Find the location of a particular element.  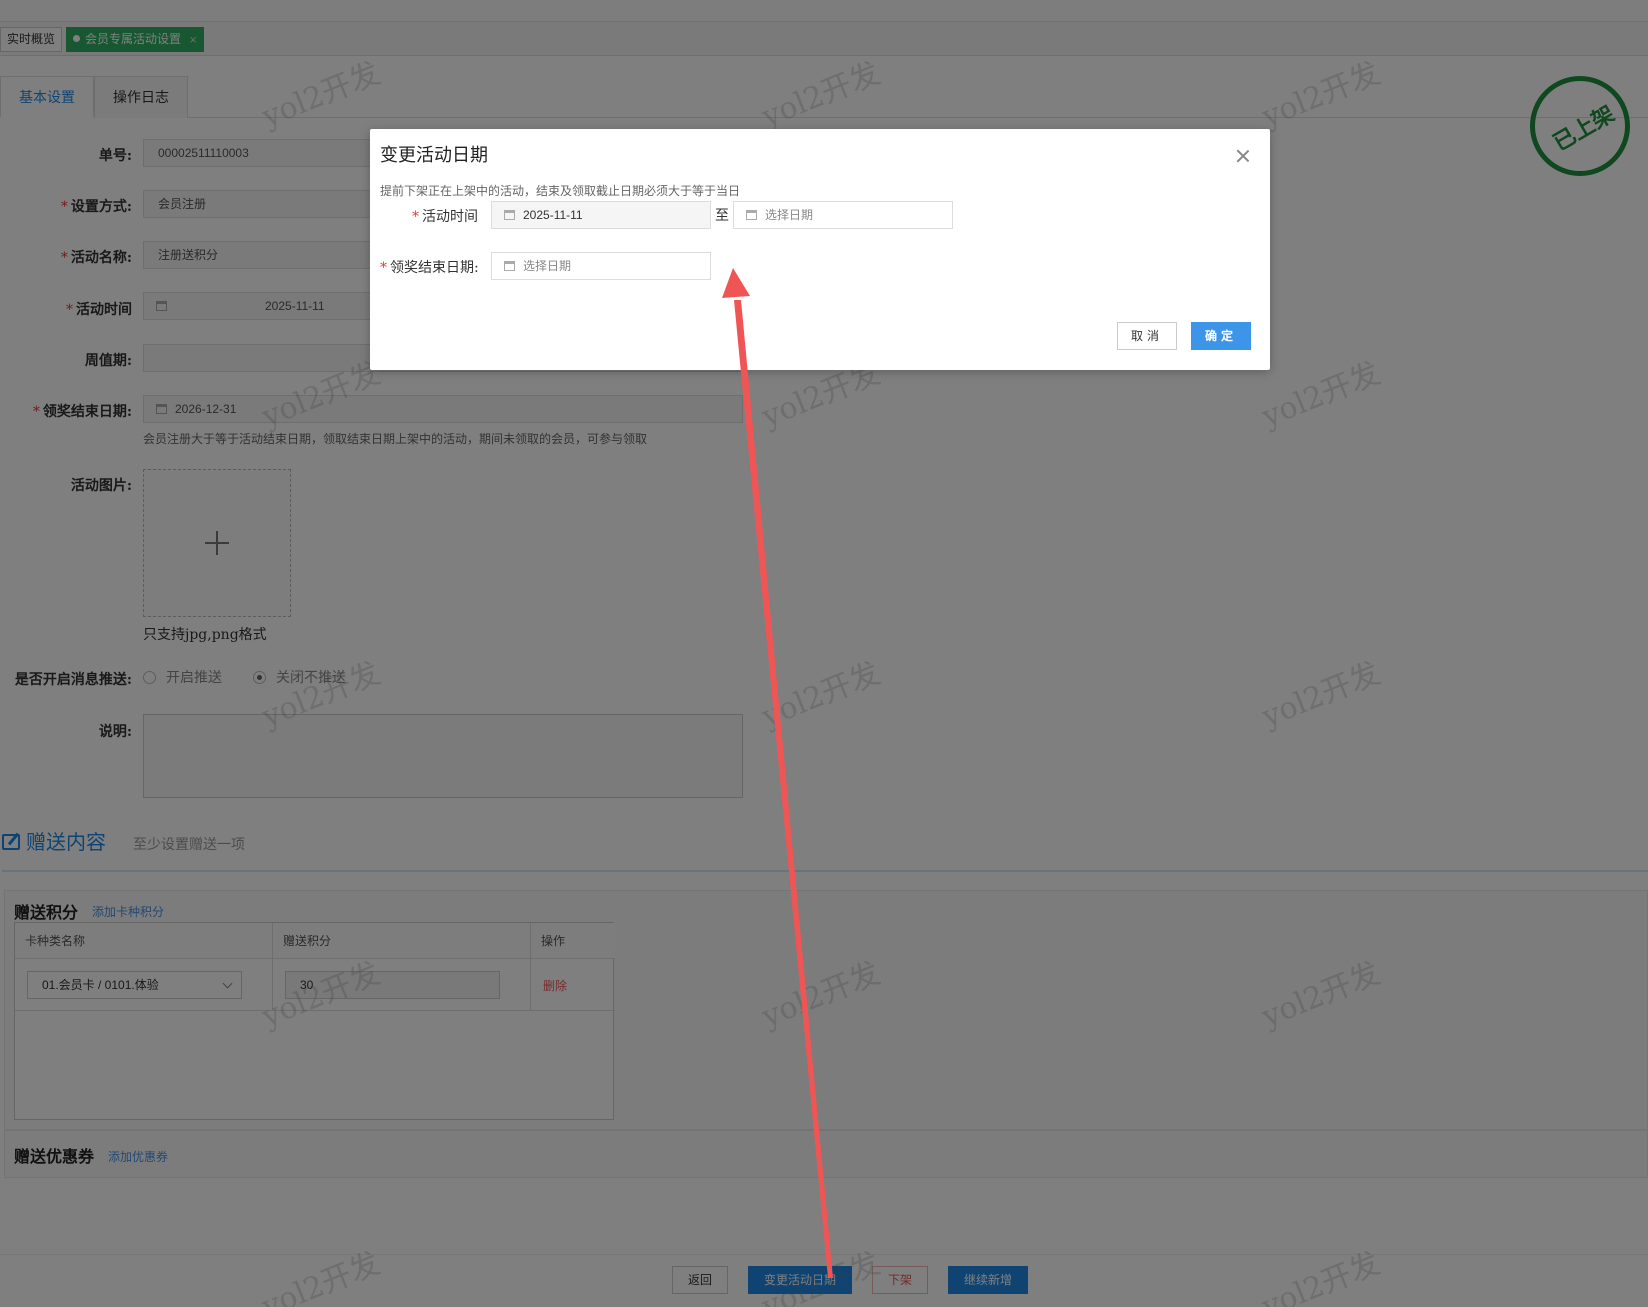

prize-end-date-picker: 选择日期 is located at coordinates (601, 266).